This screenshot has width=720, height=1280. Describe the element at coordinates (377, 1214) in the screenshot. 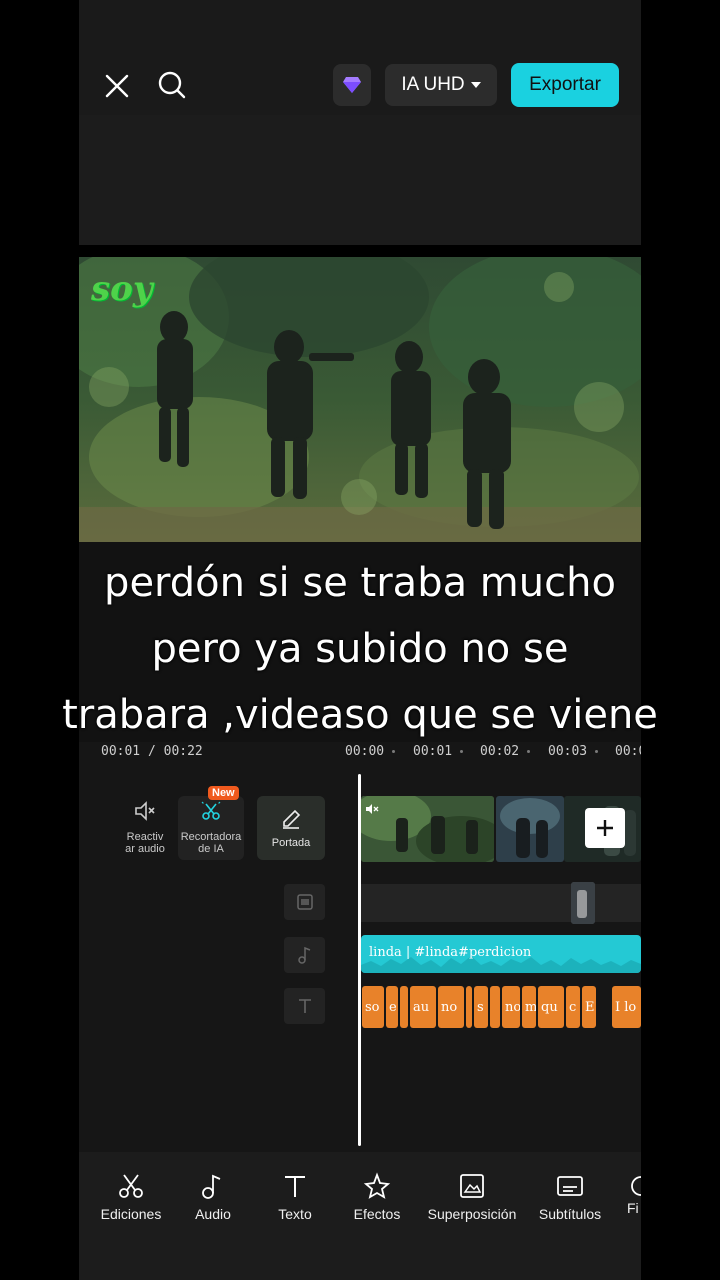

I see `toolbar-effects-label: Efectos` at that location.